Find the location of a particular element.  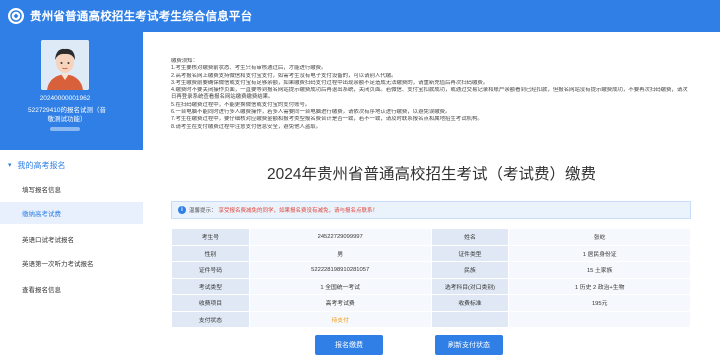

caret-down-icon: ▾ is located at coordinates (10, 165).